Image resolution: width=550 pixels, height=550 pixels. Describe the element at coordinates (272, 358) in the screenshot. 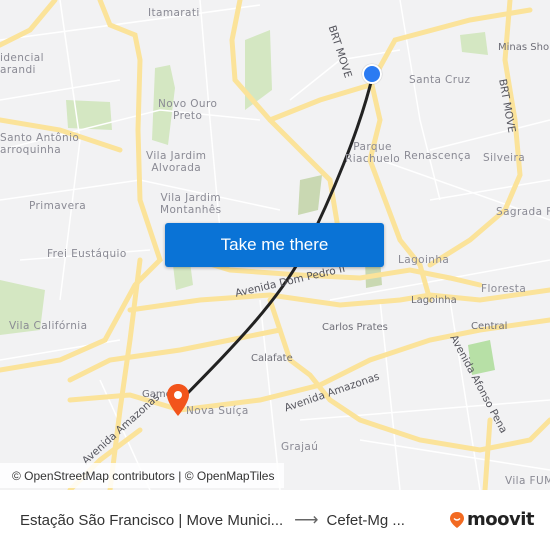

I see `label-calafate: Calafate` at that location.